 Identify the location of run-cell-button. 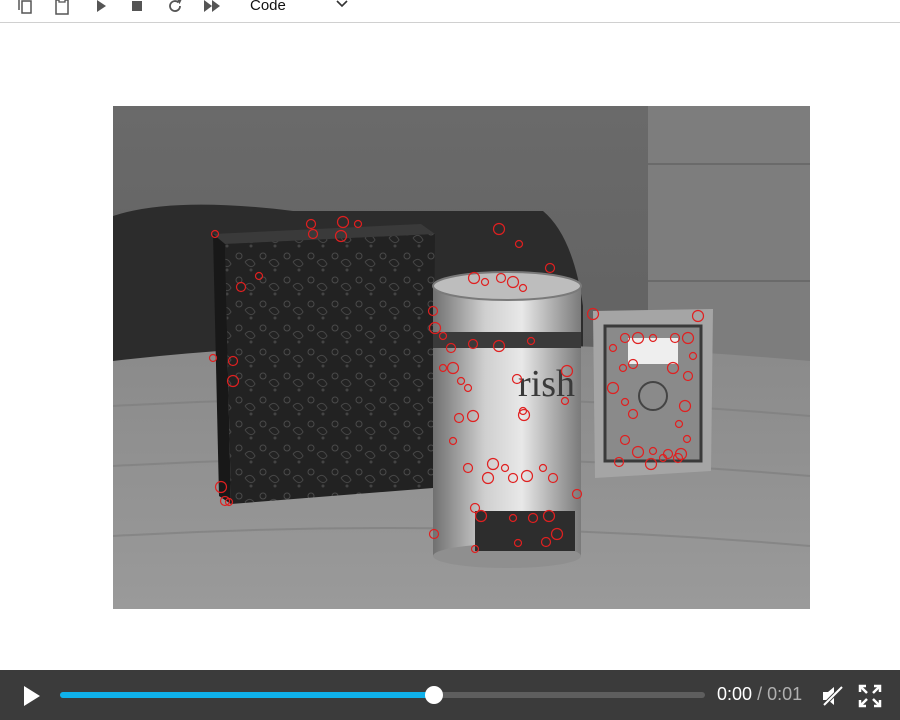
(101, 8).